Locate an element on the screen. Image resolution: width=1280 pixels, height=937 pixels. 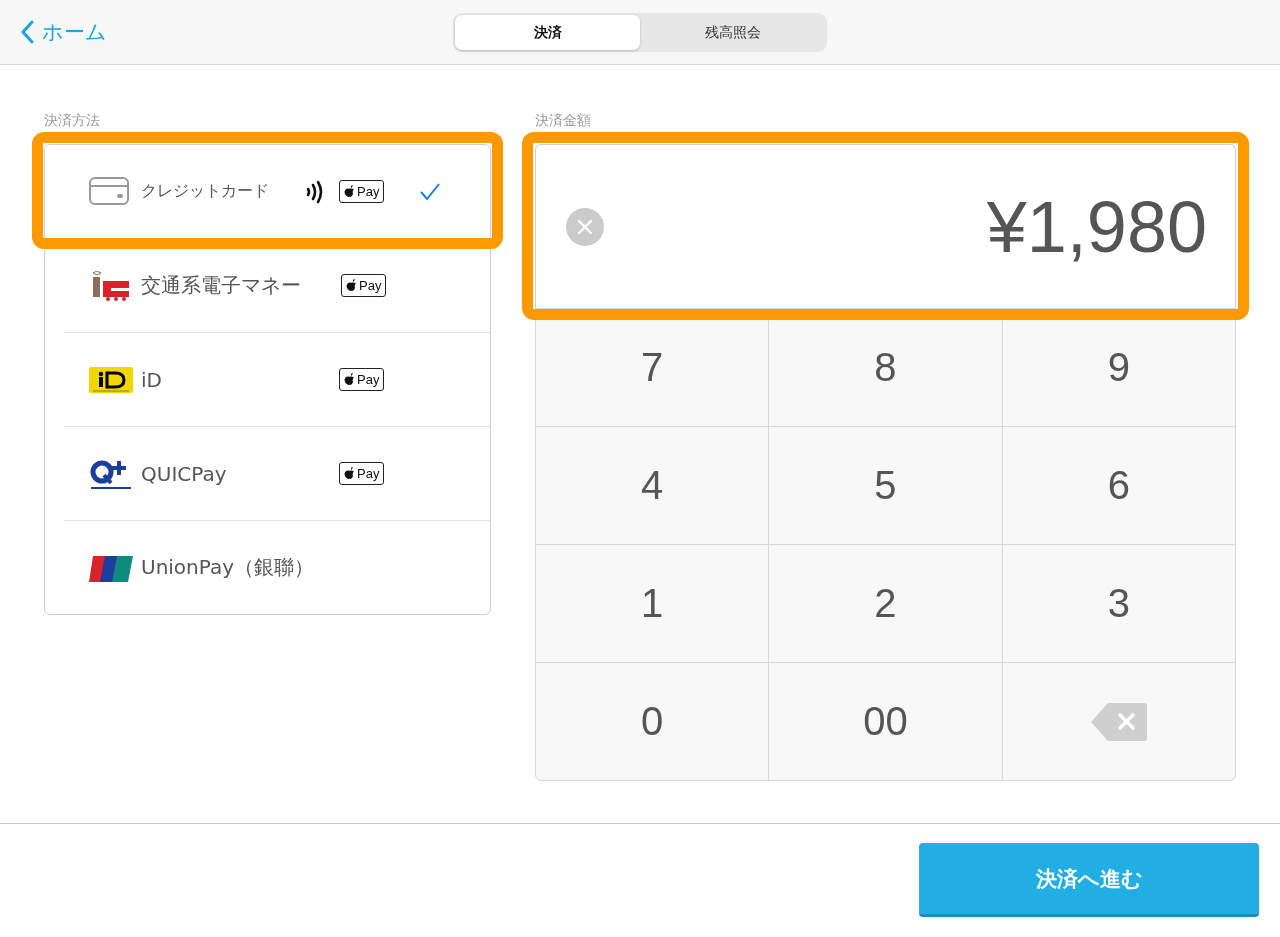
back-label: ホーム is located at coordinates (74, 32).